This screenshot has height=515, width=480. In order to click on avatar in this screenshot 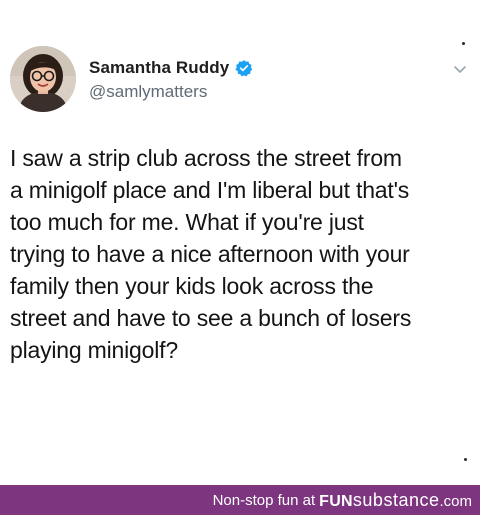, I will do `click(43, 79)`.